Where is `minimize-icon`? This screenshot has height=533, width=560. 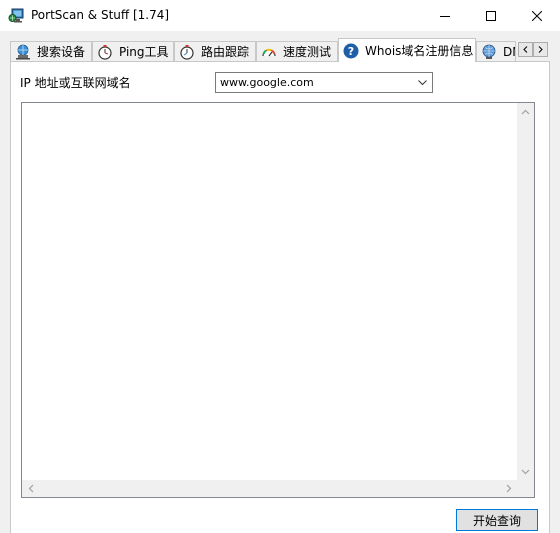 minimize-icon is located at coordinates (445, 16).